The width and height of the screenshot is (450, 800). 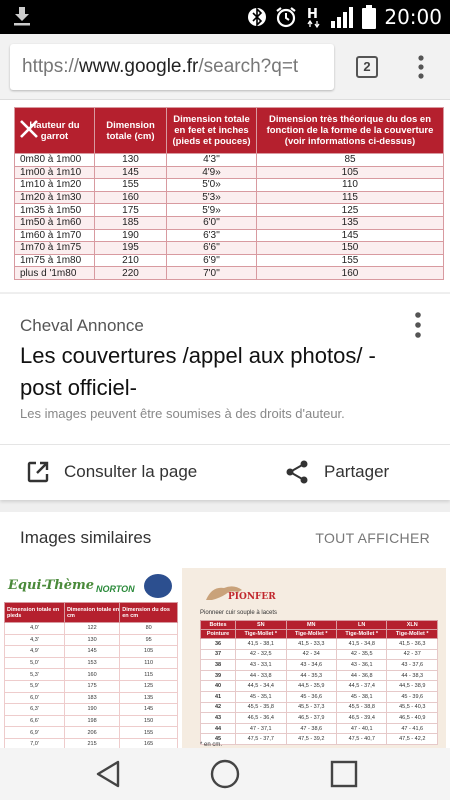 I want to click on thumb1-row: 4,0' 122 80, so click(x=91, y=628).